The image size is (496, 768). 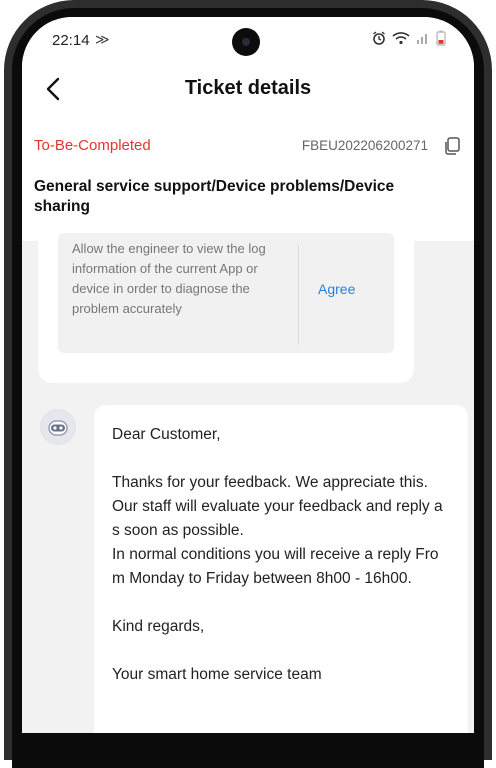 What do you see at coordinates (364, 145) in the screenshot?
I see `ticket-number: FBEU202206200271` at bounding box center [364, 145].